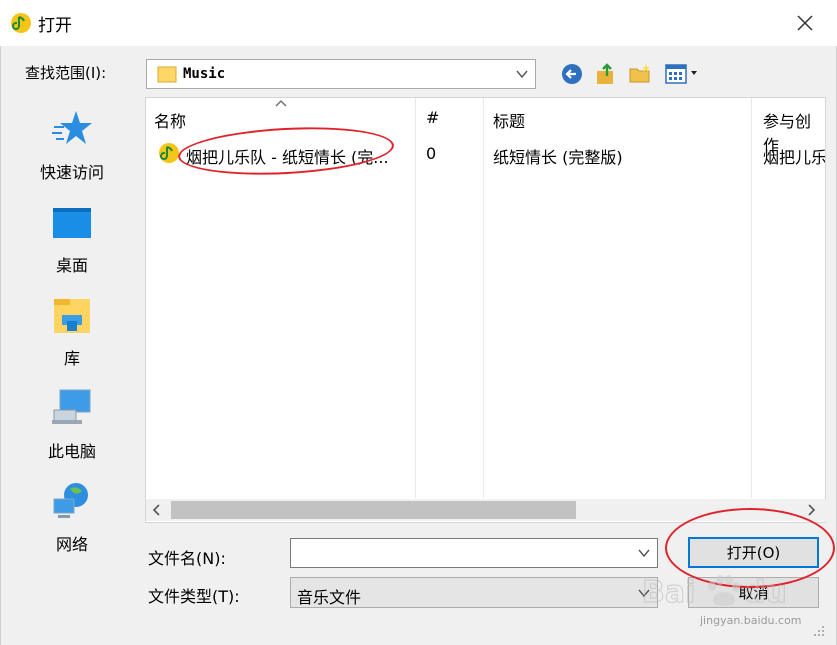 This screenshot has height=645, width=837. I want to click on svg-text: Bai, so click(668, 592).